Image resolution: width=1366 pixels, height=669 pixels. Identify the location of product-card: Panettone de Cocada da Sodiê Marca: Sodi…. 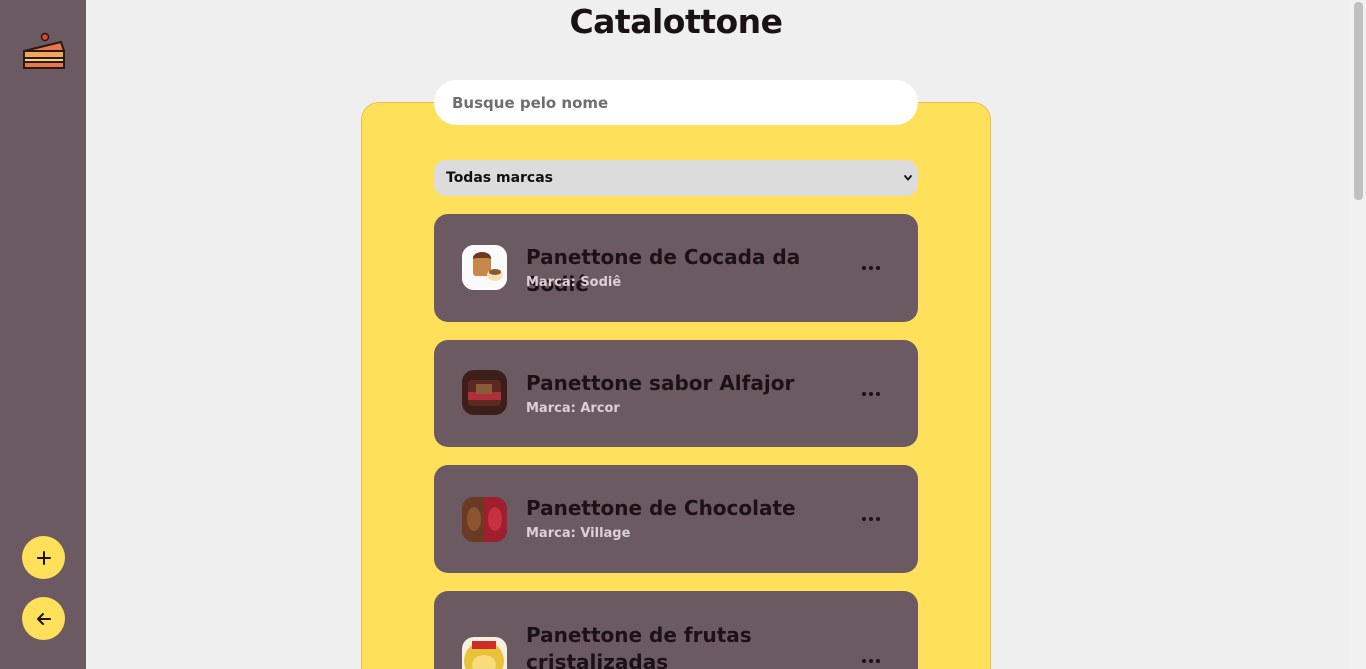
(676, 268).